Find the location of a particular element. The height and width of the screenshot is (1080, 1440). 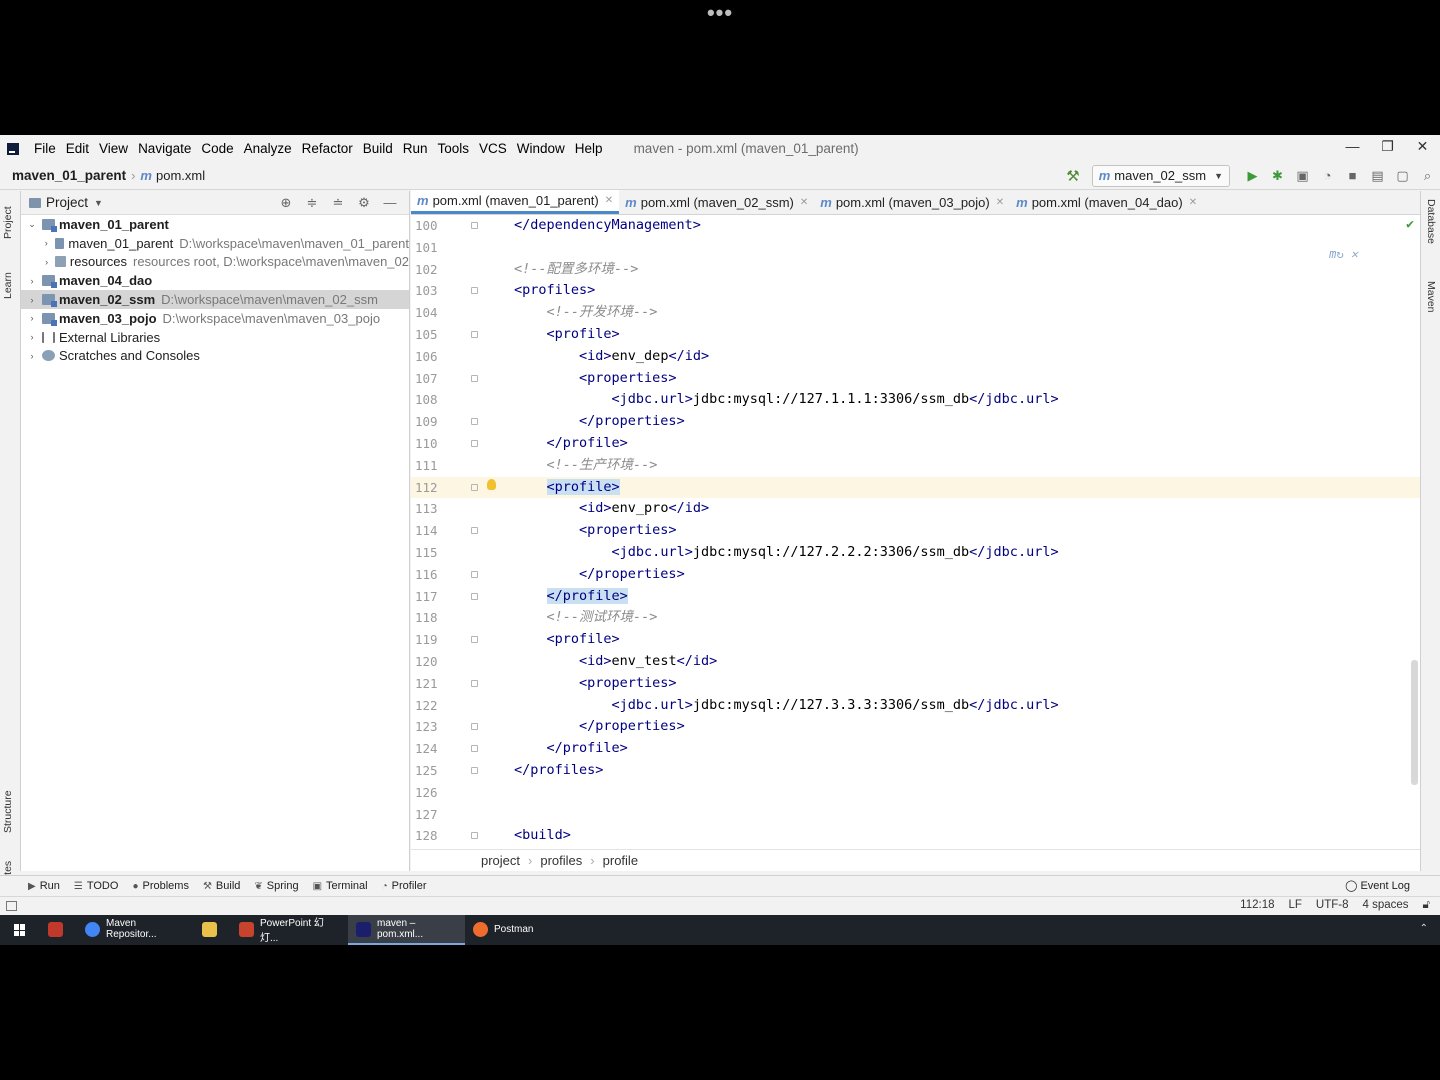

code-line: 126 is located at coordinates (915, 793).